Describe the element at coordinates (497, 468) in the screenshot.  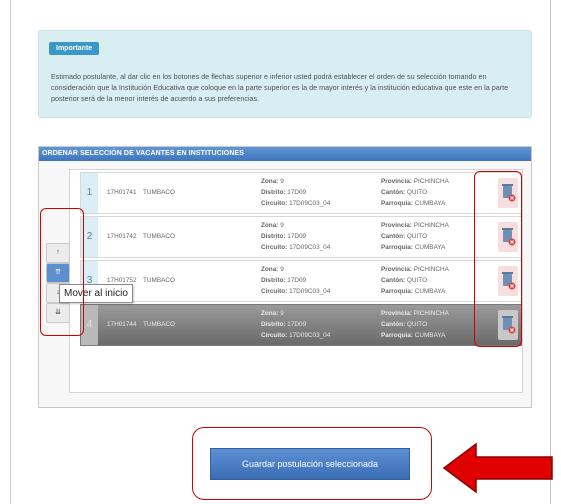
I see `red-arrow-icon` at that location.